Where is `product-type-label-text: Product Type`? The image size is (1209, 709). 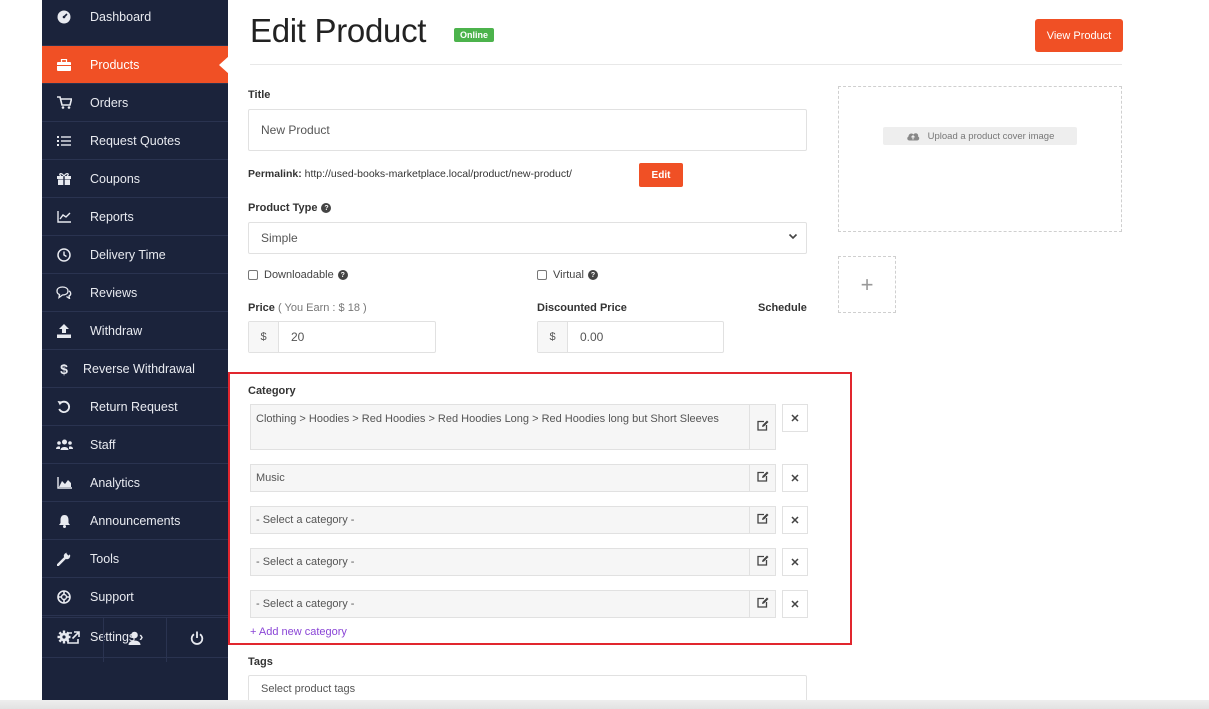 product-type-label-text: Product Type is located at coordinates (283, 208).